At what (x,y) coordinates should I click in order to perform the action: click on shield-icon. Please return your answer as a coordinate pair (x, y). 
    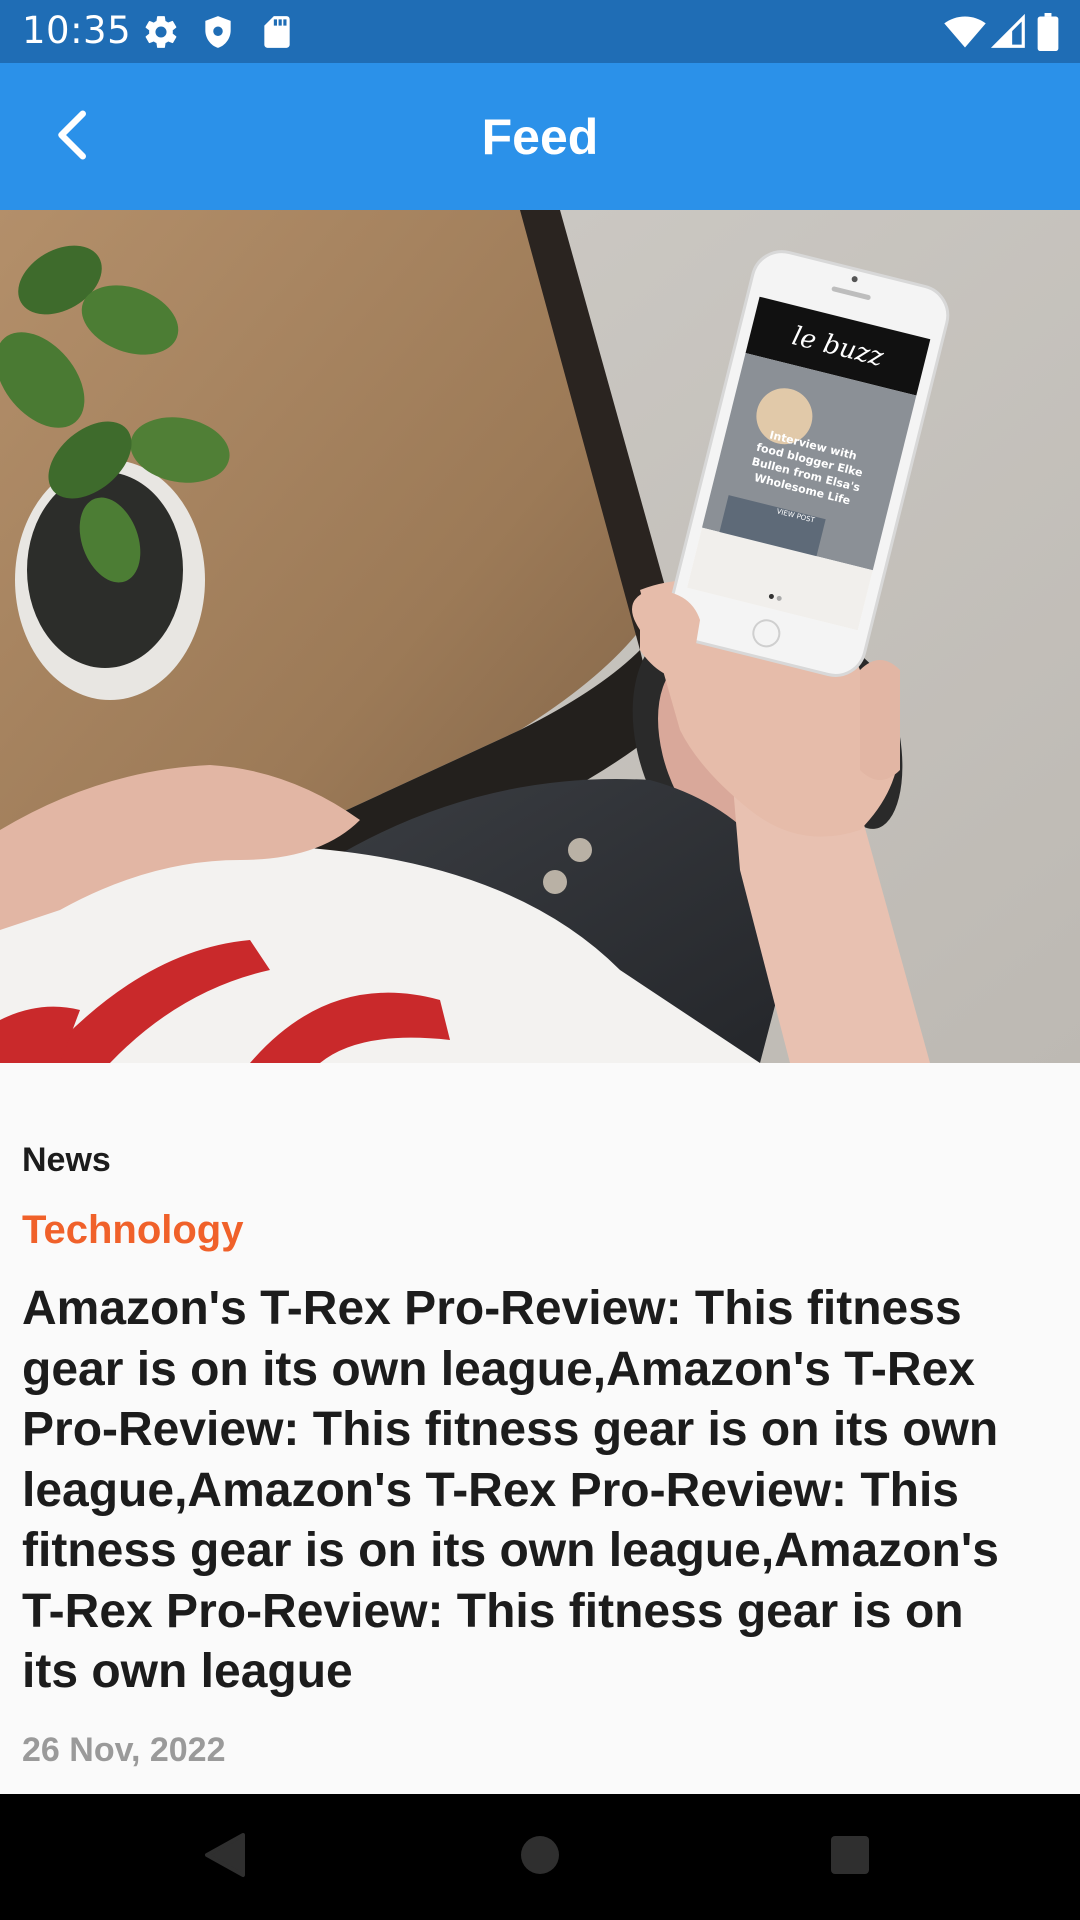
    Looking at the image, I should click on (218, 32).